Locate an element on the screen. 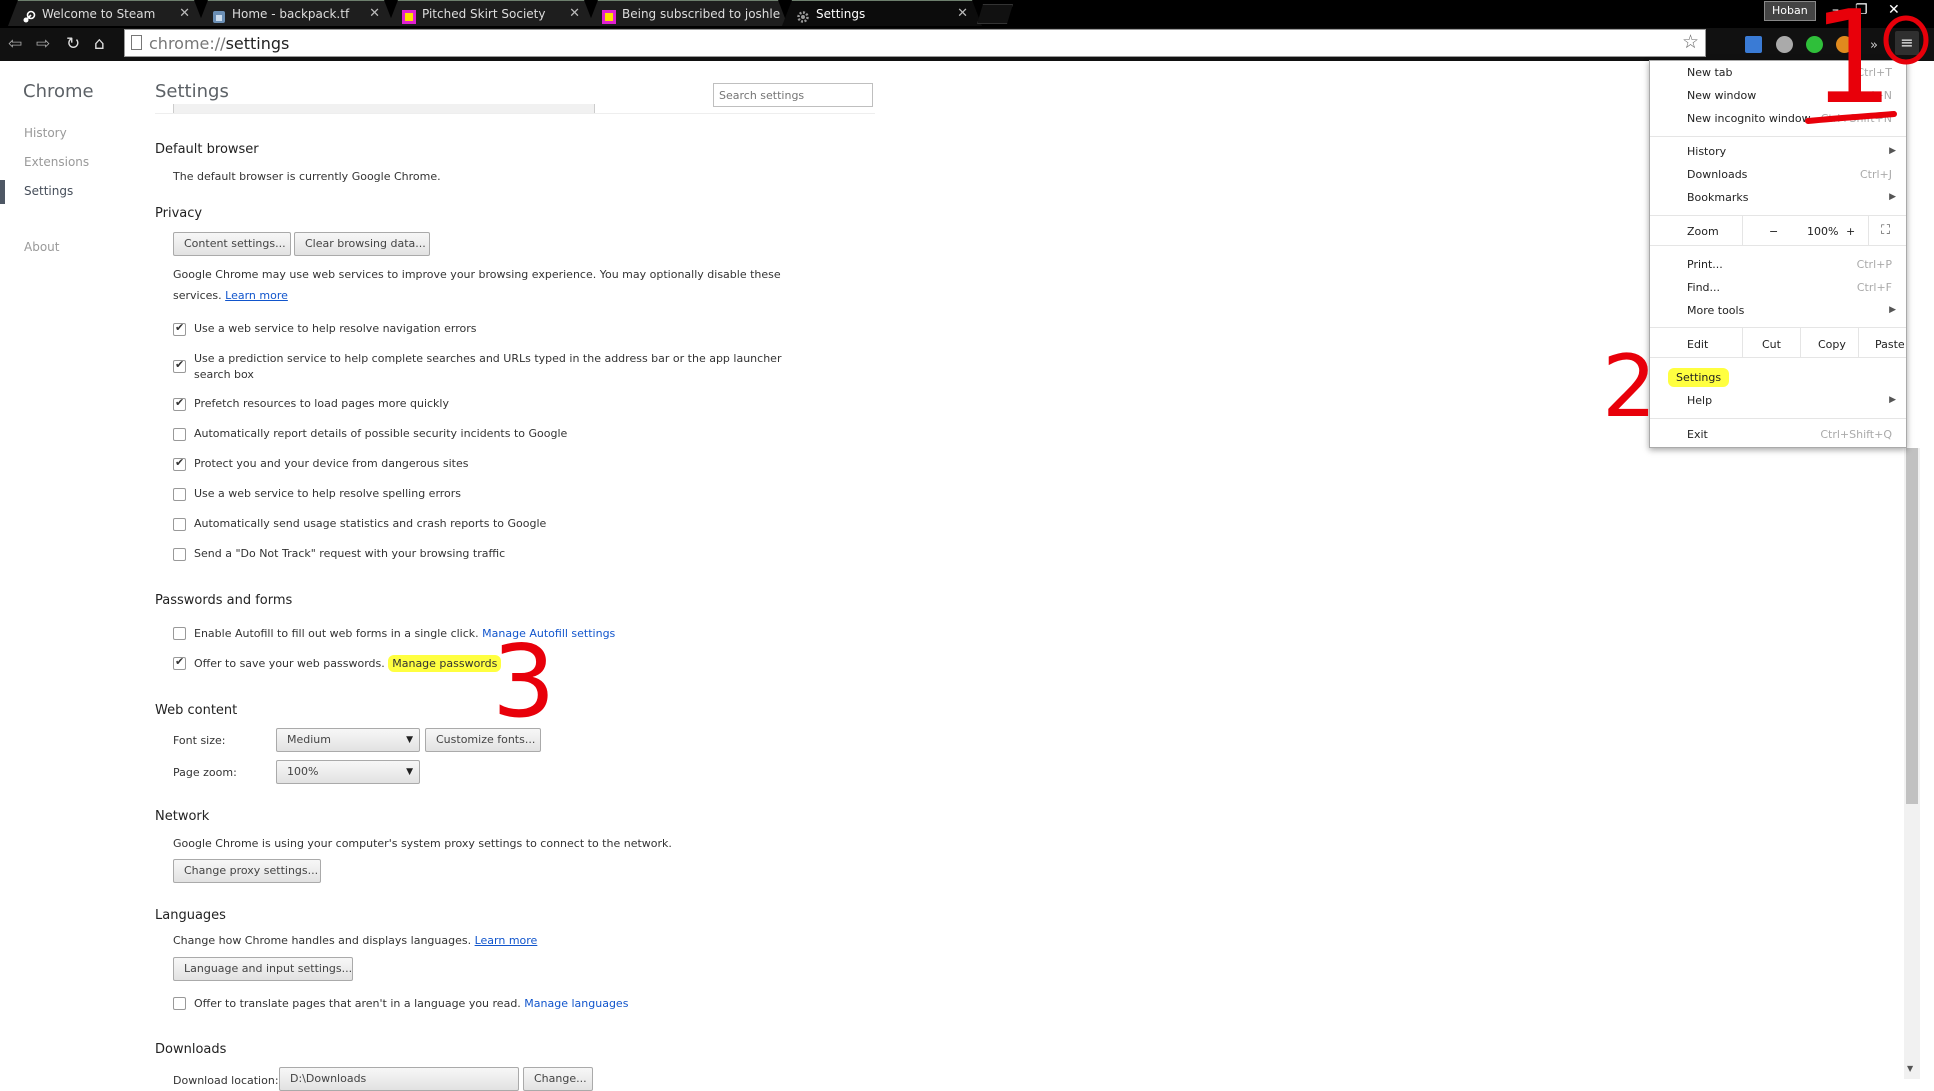 The width and height of the screenshot is (1934, 1091). privacy-learn-more-link: Learn more is located at coordinates (256, 295).